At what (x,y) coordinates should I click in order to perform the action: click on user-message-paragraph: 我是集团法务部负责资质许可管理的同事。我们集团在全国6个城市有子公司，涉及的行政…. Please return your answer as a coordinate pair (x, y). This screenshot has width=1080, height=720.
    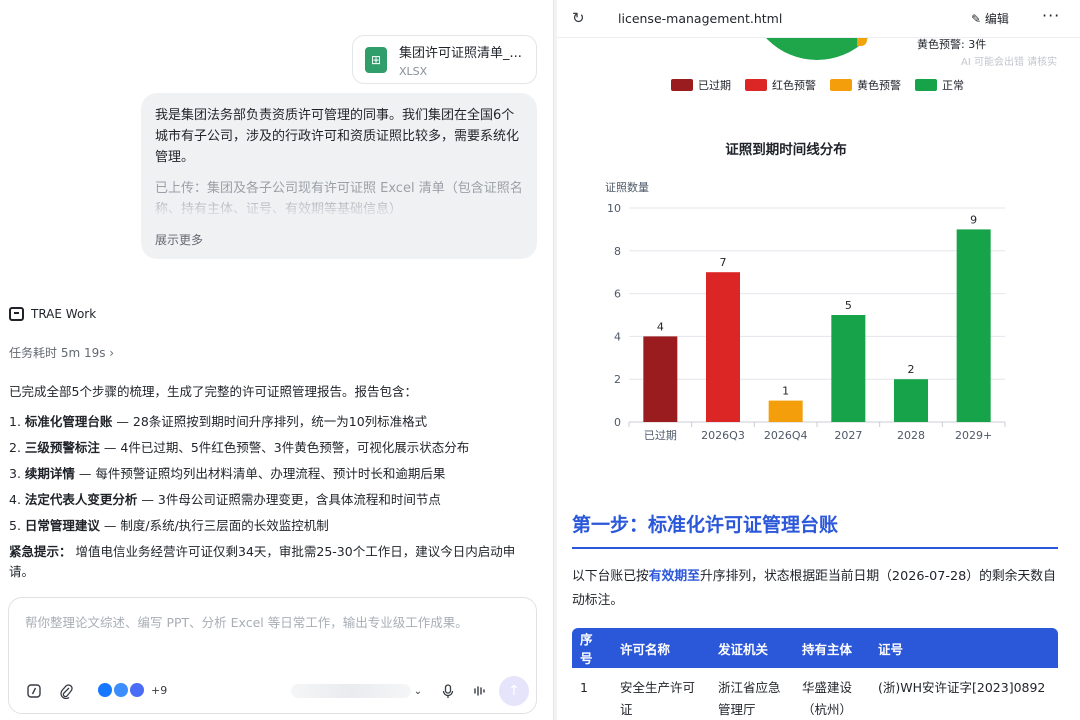
    Looking at the image, I should click on (337, 136).